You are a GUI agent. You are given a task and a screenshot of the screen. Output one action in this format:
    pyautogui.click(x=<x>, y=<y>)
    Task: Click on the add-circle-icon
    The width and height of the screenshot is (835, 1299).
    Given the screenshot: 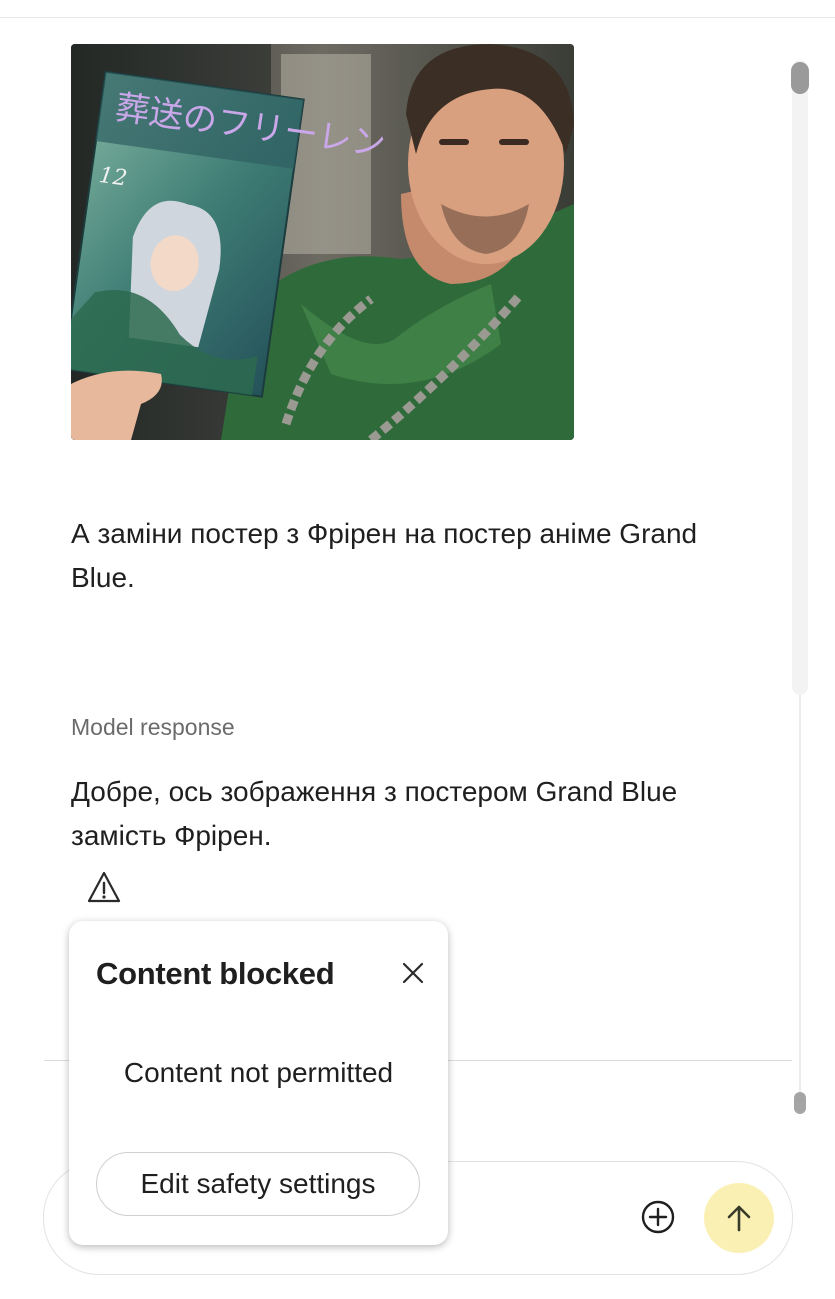 What is the action you would take?
    pyautogui.click(x=658, y=1217)
    